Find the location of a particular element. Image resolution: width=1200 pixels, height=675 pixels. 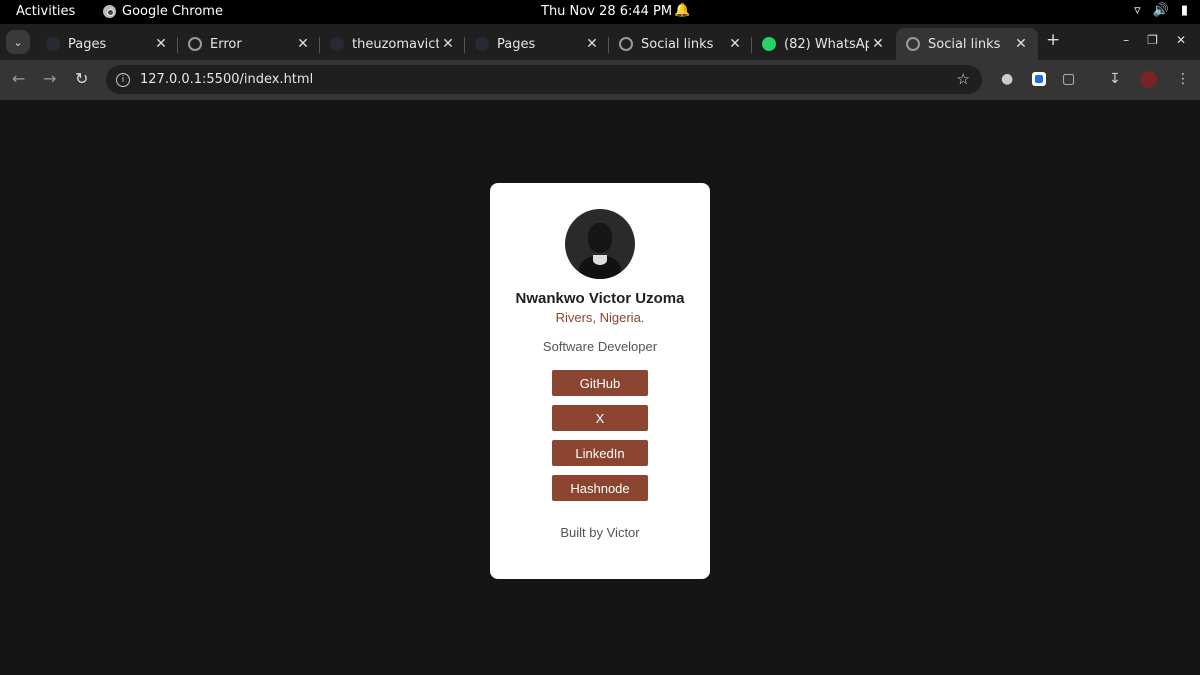

battery-icon: ▮ is located at coordinates (1184, 10).